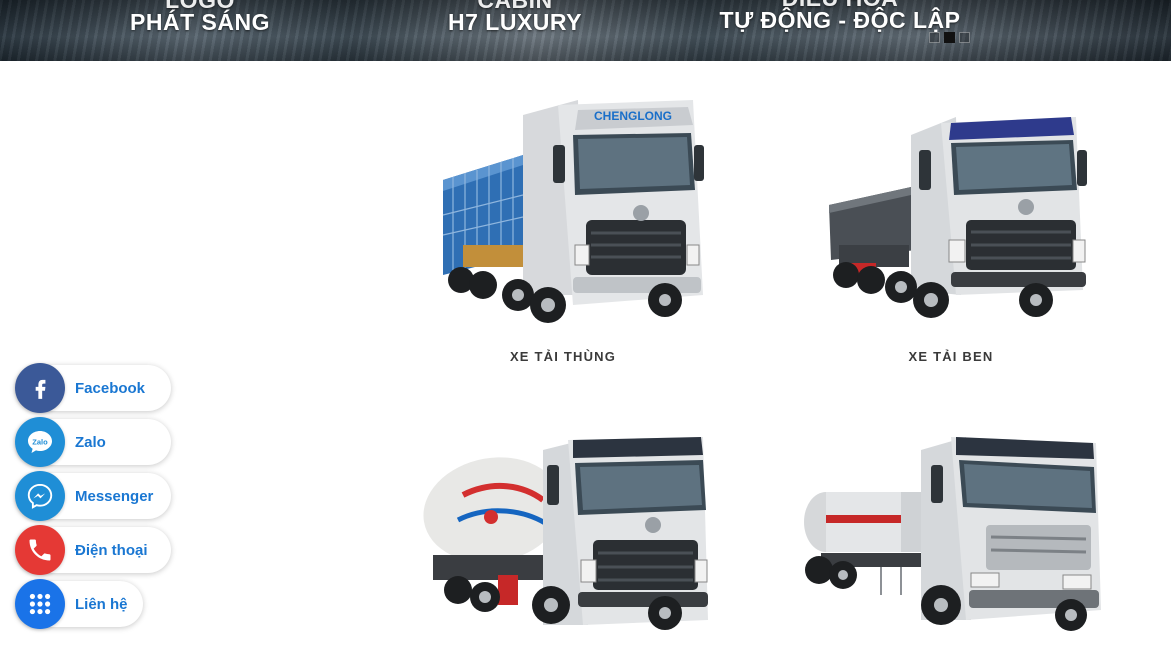  Describe the element at coordinates (110, 388) in the screenshot. I see `contact-label: Facebook` at that location.